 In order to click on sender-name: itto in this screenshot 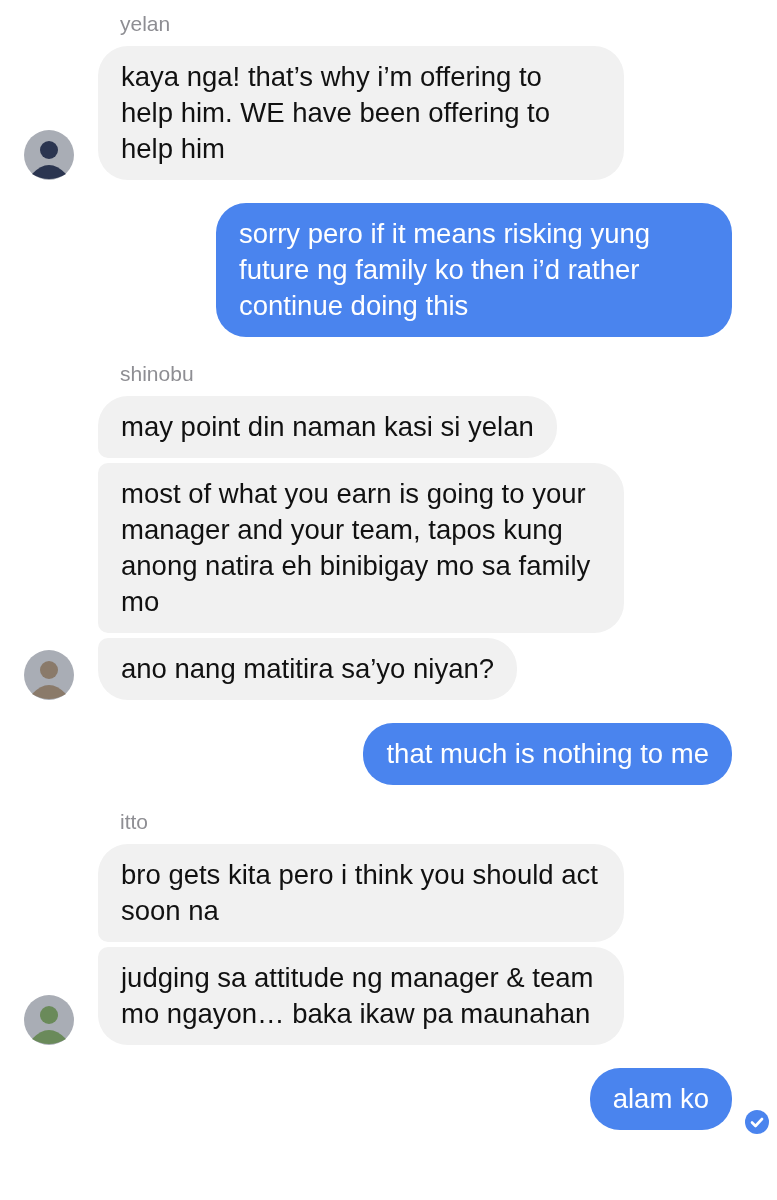, I will do `click(134, 822)`.